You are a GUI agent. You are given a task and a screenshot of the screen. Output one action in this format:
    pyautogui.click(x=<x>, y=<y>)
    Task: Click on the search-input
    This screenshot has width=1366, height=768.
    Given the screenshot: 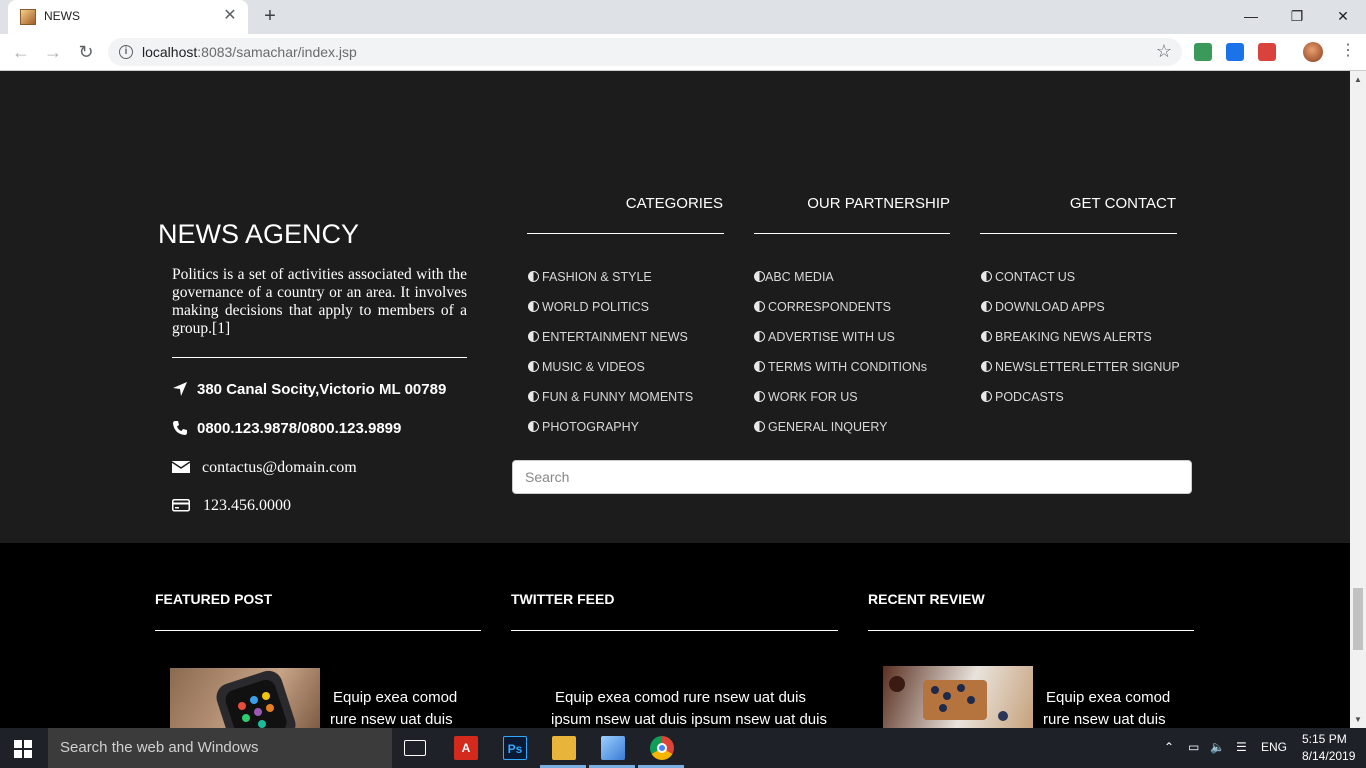 What is the action you would take?
    pyautogui.click(x=852, y=477)
    